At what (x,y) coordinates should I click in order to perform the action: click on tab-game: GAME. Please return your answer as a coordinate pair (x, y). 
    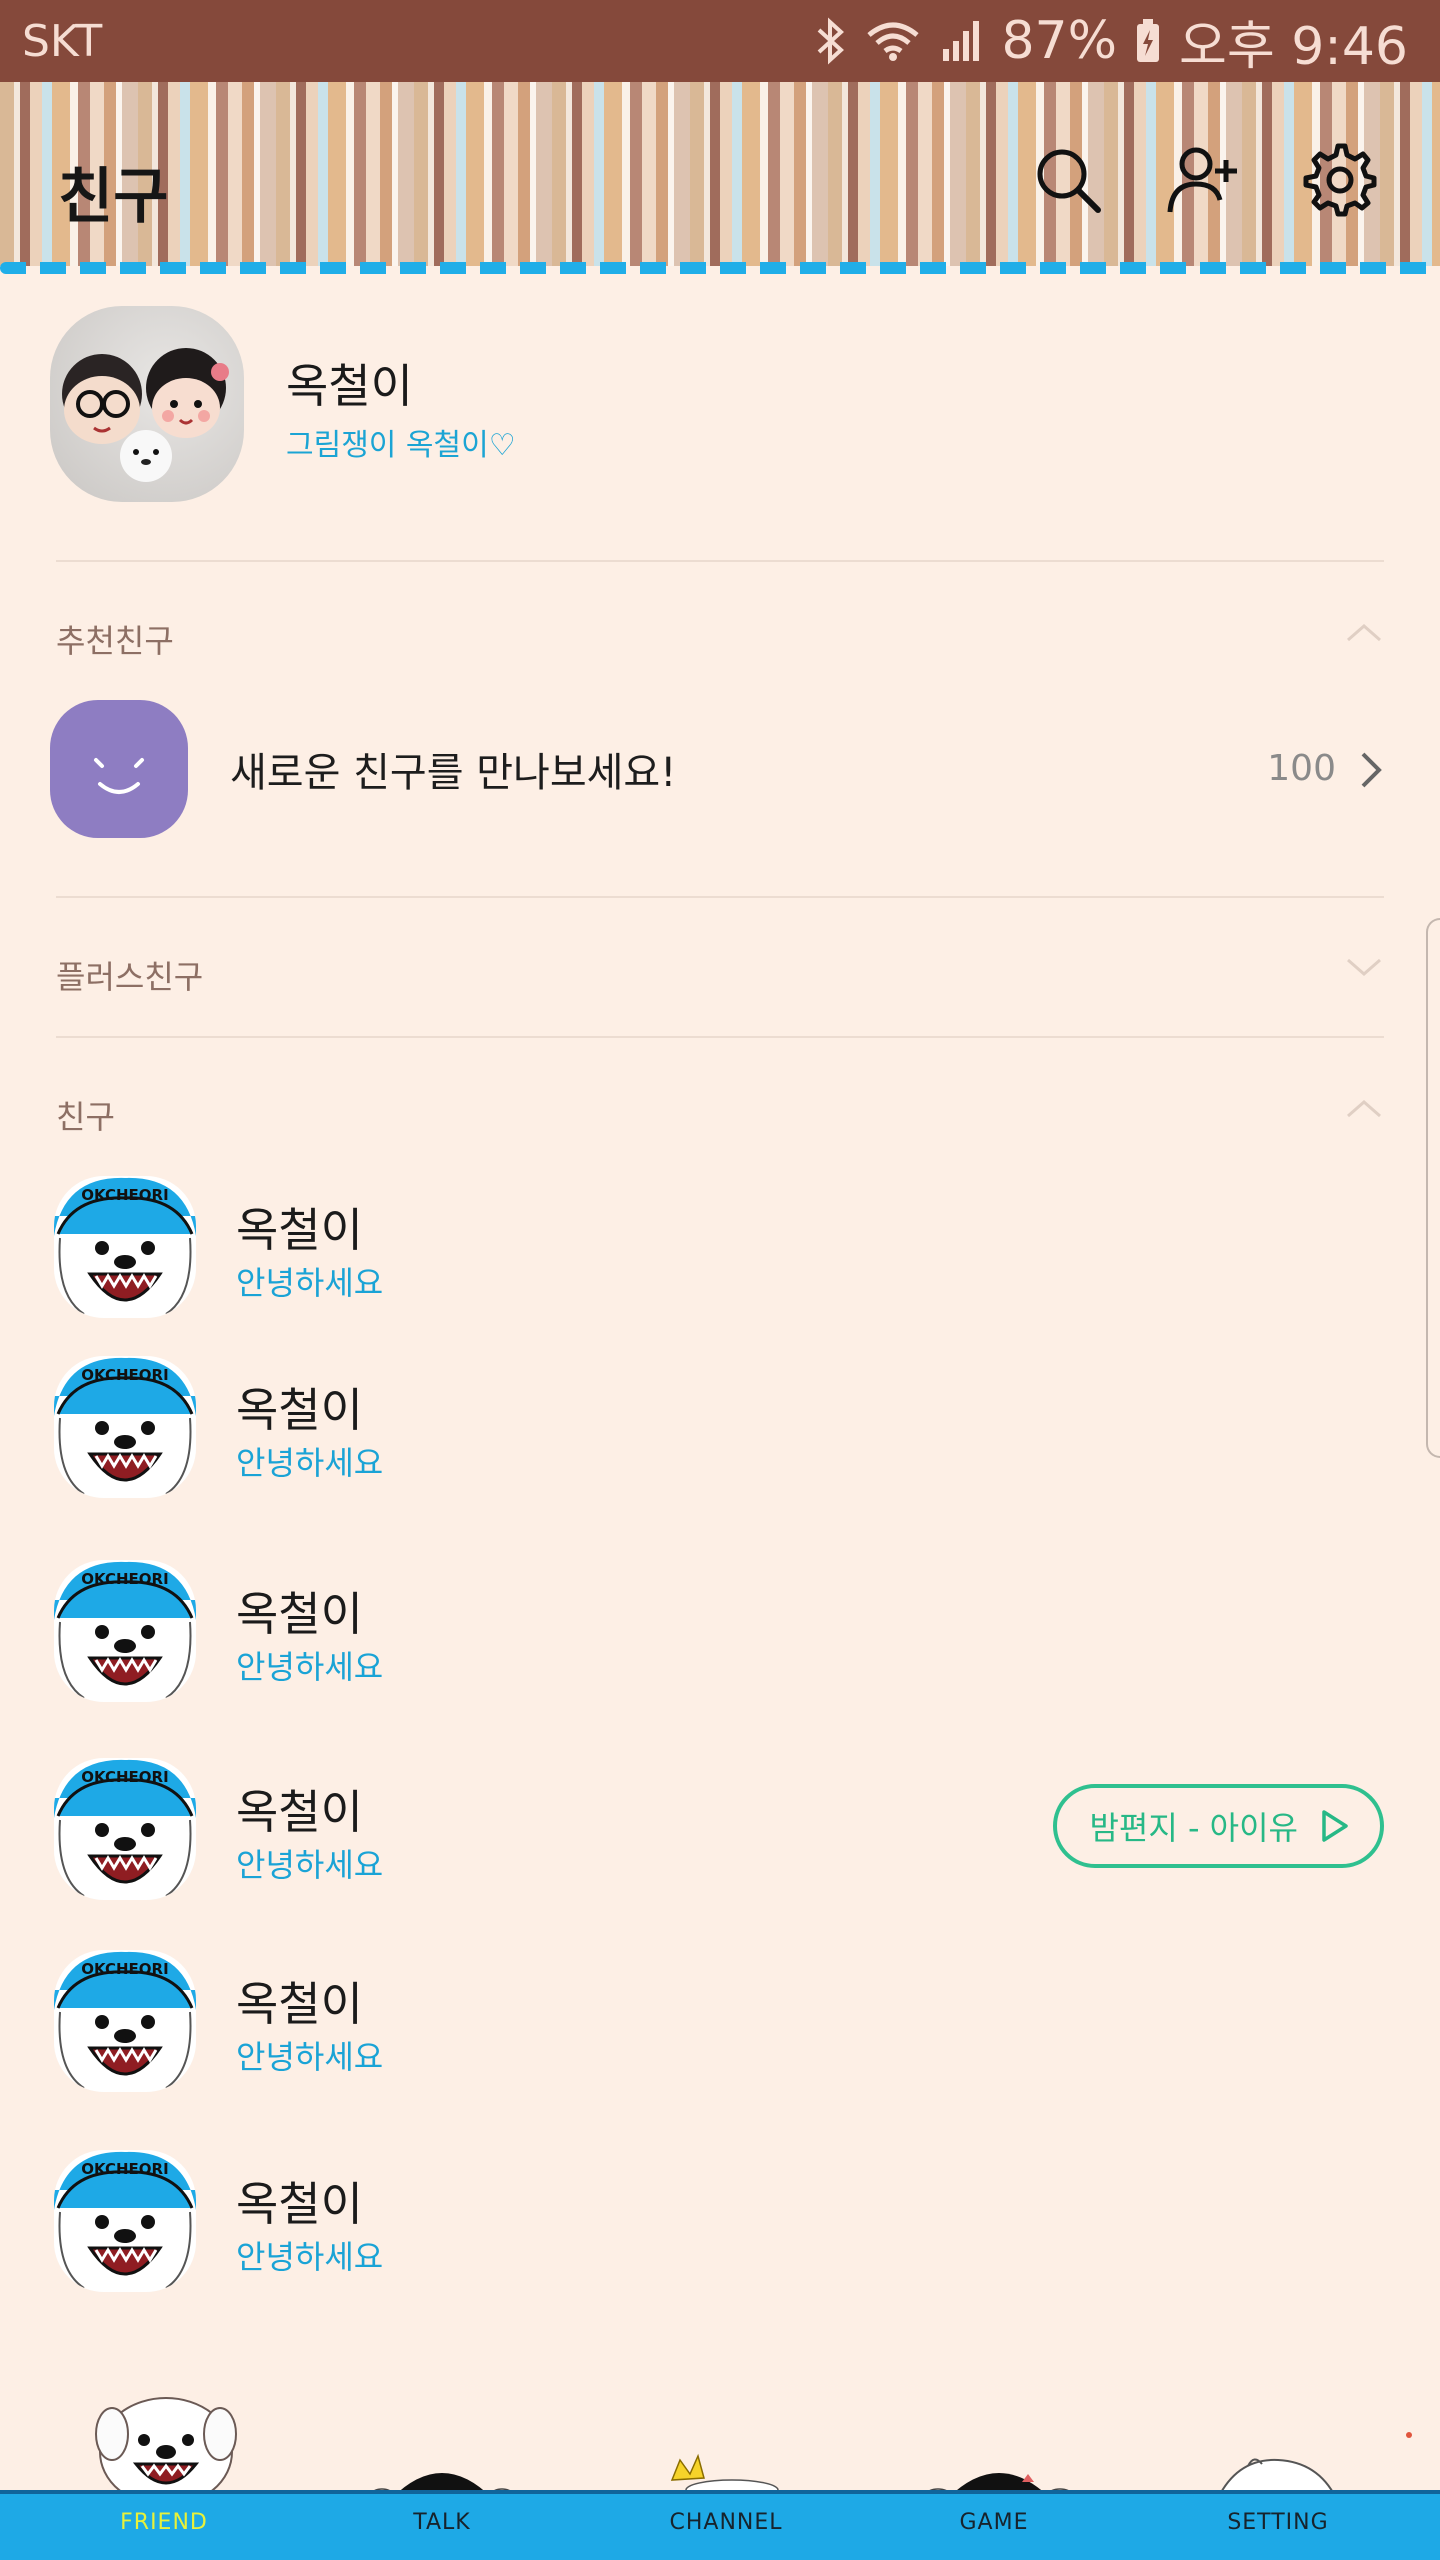
    Looking at the image, I should click on (994, 2522).